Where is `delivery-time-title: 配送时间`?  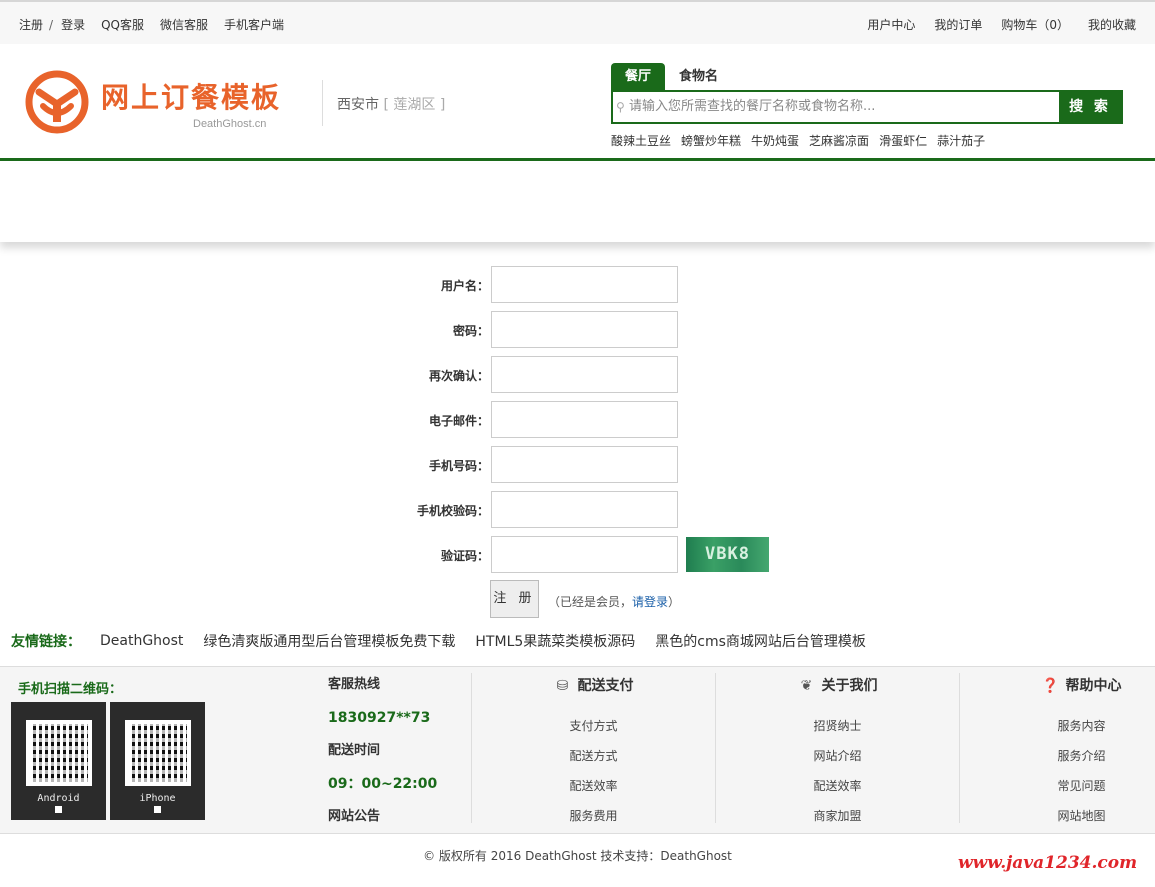
delivery-time-title: 配送时间 is located at coordinates (354, 750).